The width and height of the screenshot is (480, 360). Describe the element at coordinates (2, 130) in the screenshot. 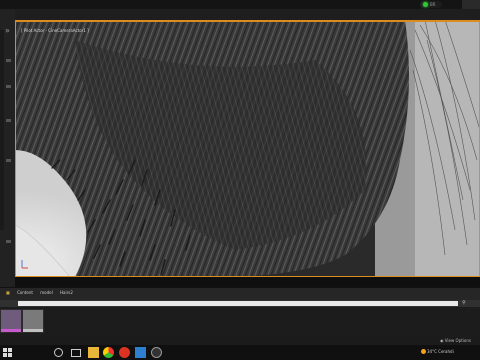

I see `left-panel-scrollbar` at that location.